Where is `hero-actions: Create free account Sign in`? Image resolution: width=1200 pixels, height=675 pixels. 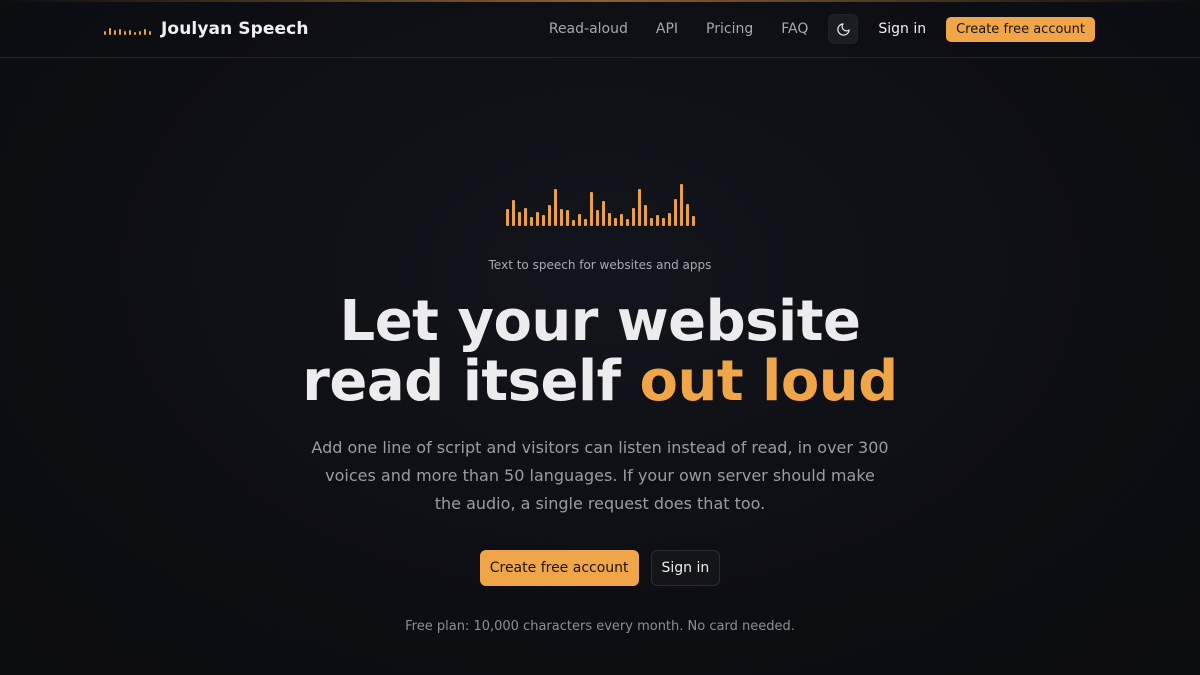 hero-actions: Create free account Sign in is located at coordinates (600, 568).